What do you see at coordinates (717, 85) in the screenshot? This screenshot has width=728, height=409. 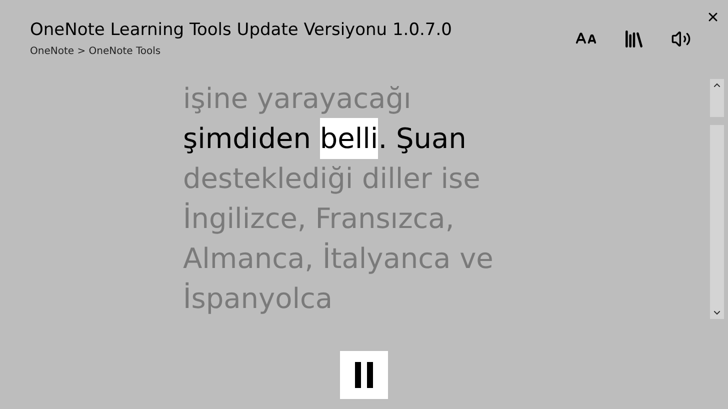 I see `scroll-up-icon` at bounding box center [717, 85].